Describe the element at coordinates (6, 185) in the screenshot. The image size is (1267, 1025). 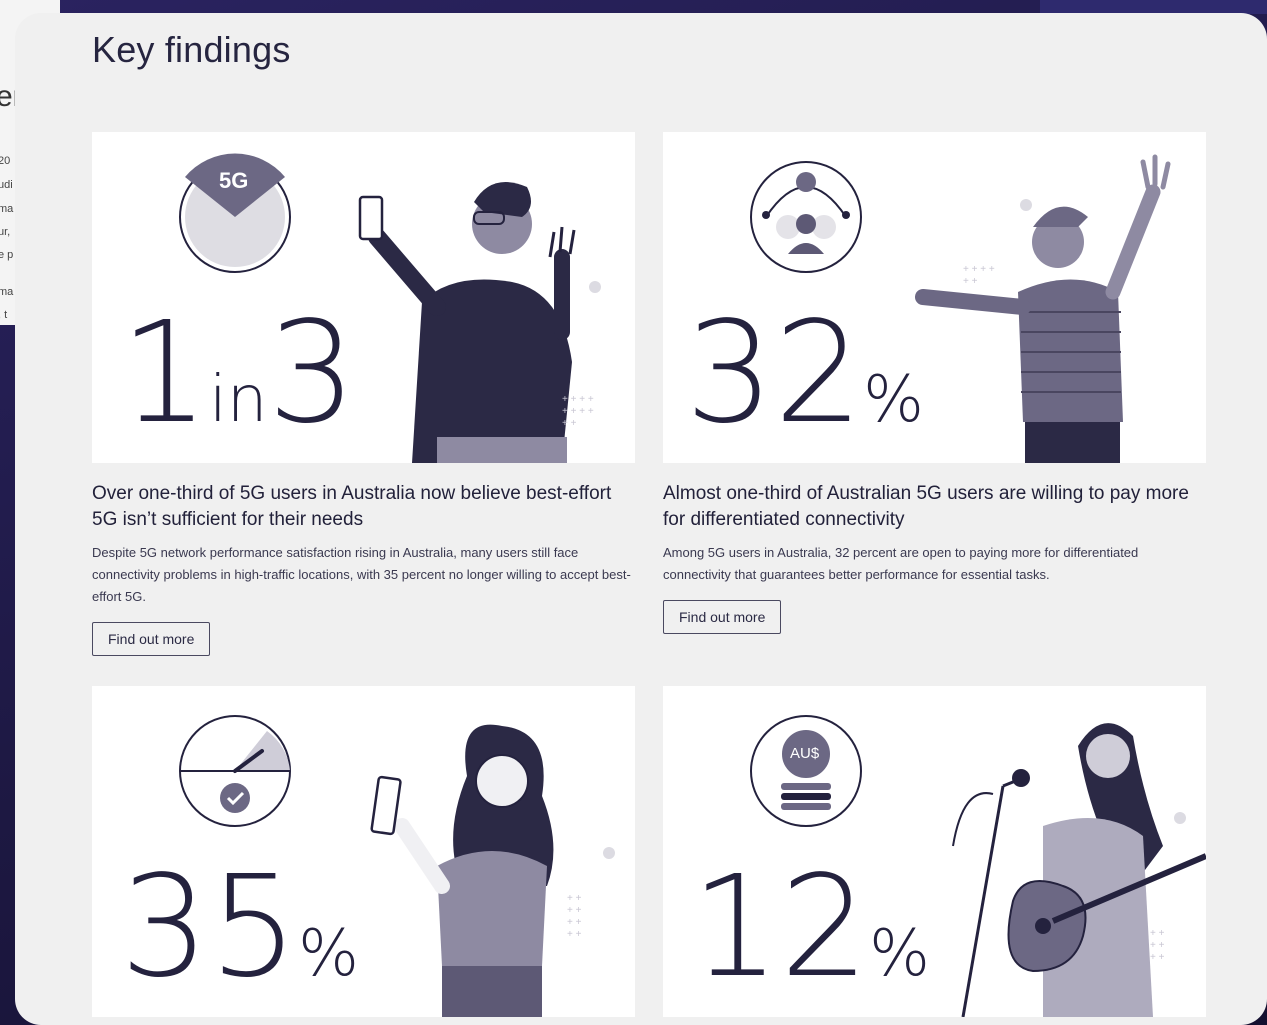
I see `background-text-line: udi` at that location.